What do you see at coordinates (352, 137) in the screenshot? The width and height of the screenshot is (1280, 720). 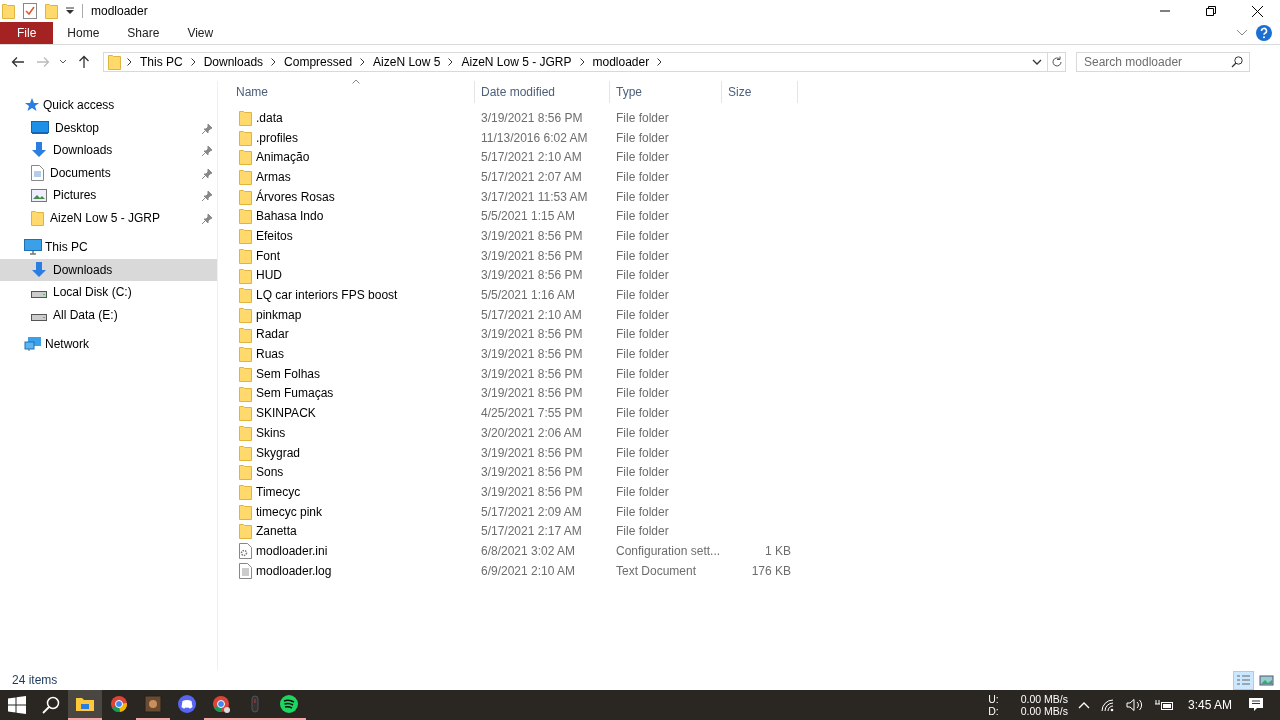 I see `file-name: .profiles` at bounding box center [352, 137].